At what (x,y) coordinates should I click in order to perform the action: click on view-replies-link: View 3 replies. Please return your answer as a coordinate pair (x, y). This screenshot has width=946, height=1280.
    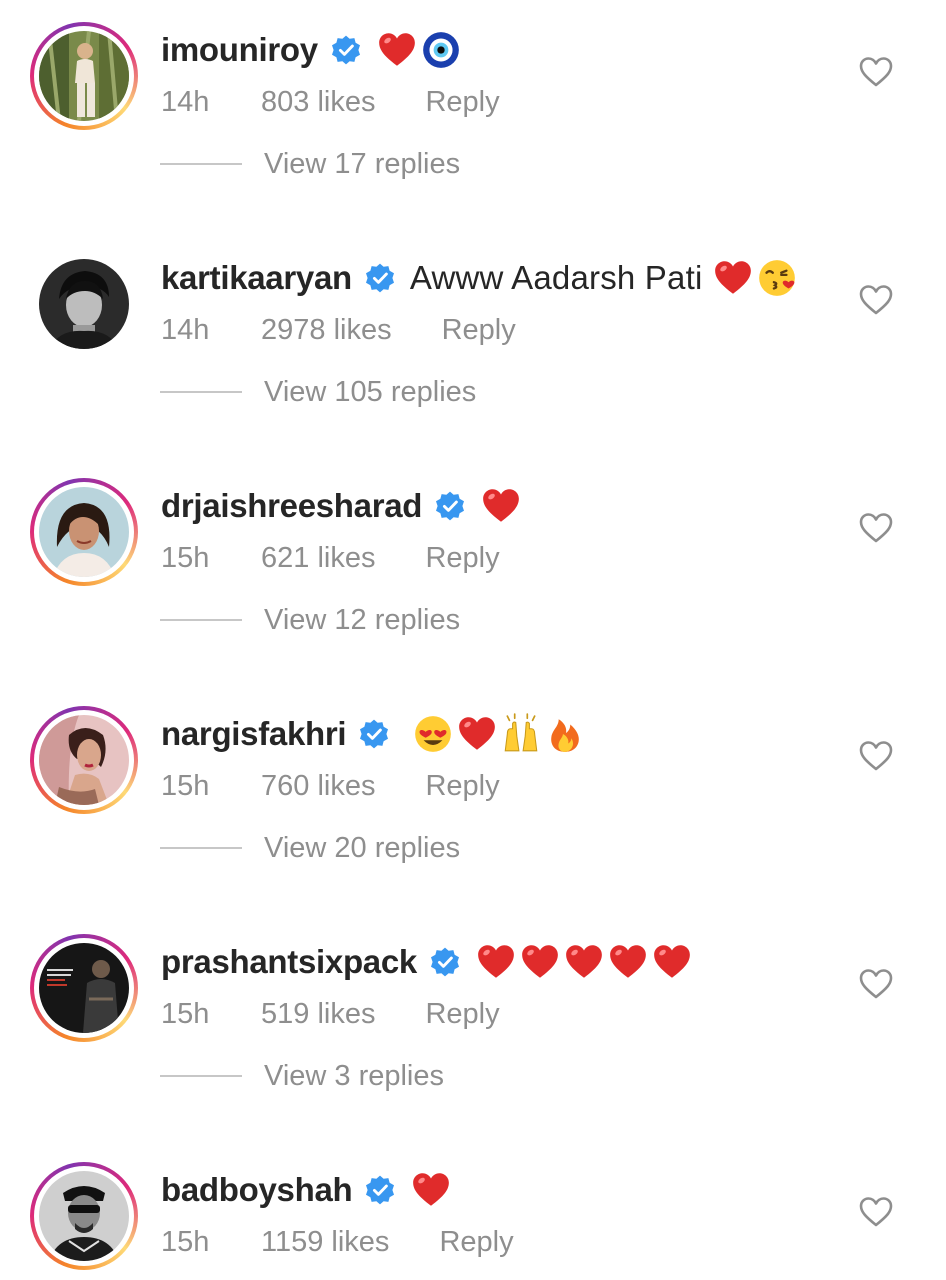
    Looking at the image, I should click on (302, 1076).